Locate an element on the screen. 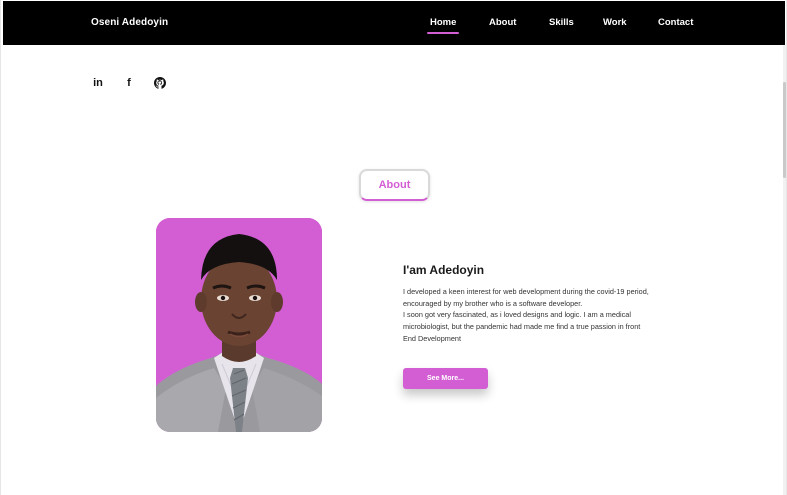  linkedin-glyph: in is located at coordinates (98, 82).